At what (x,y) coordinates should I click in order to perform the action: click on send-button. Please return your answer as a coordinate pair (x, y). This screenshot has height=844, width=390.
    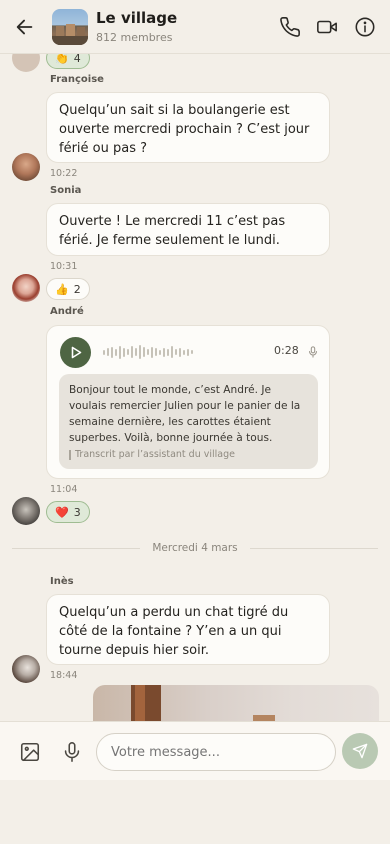
    Looking at the image, I should click on (360, 751).